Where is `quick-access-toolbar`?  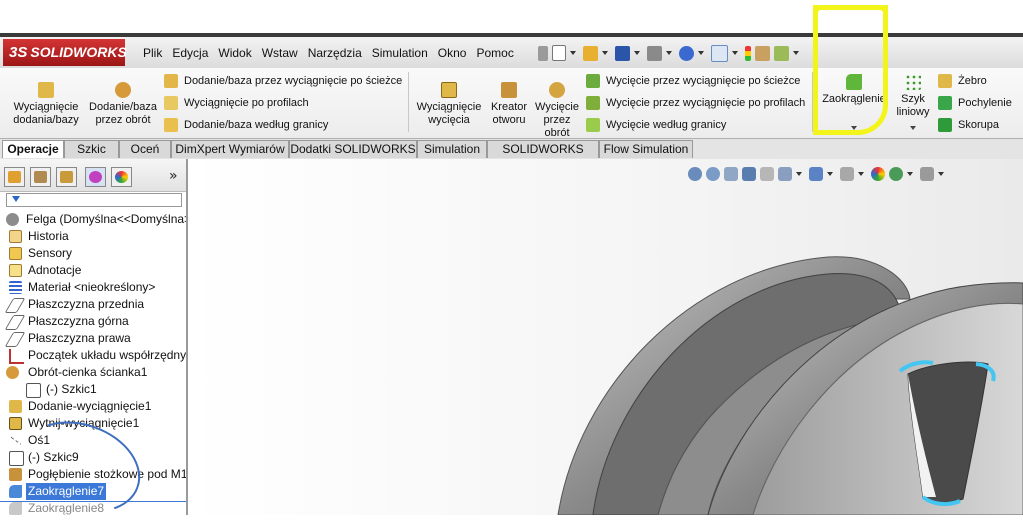
quick-access-toolbar is located at coordinates (670, 53).